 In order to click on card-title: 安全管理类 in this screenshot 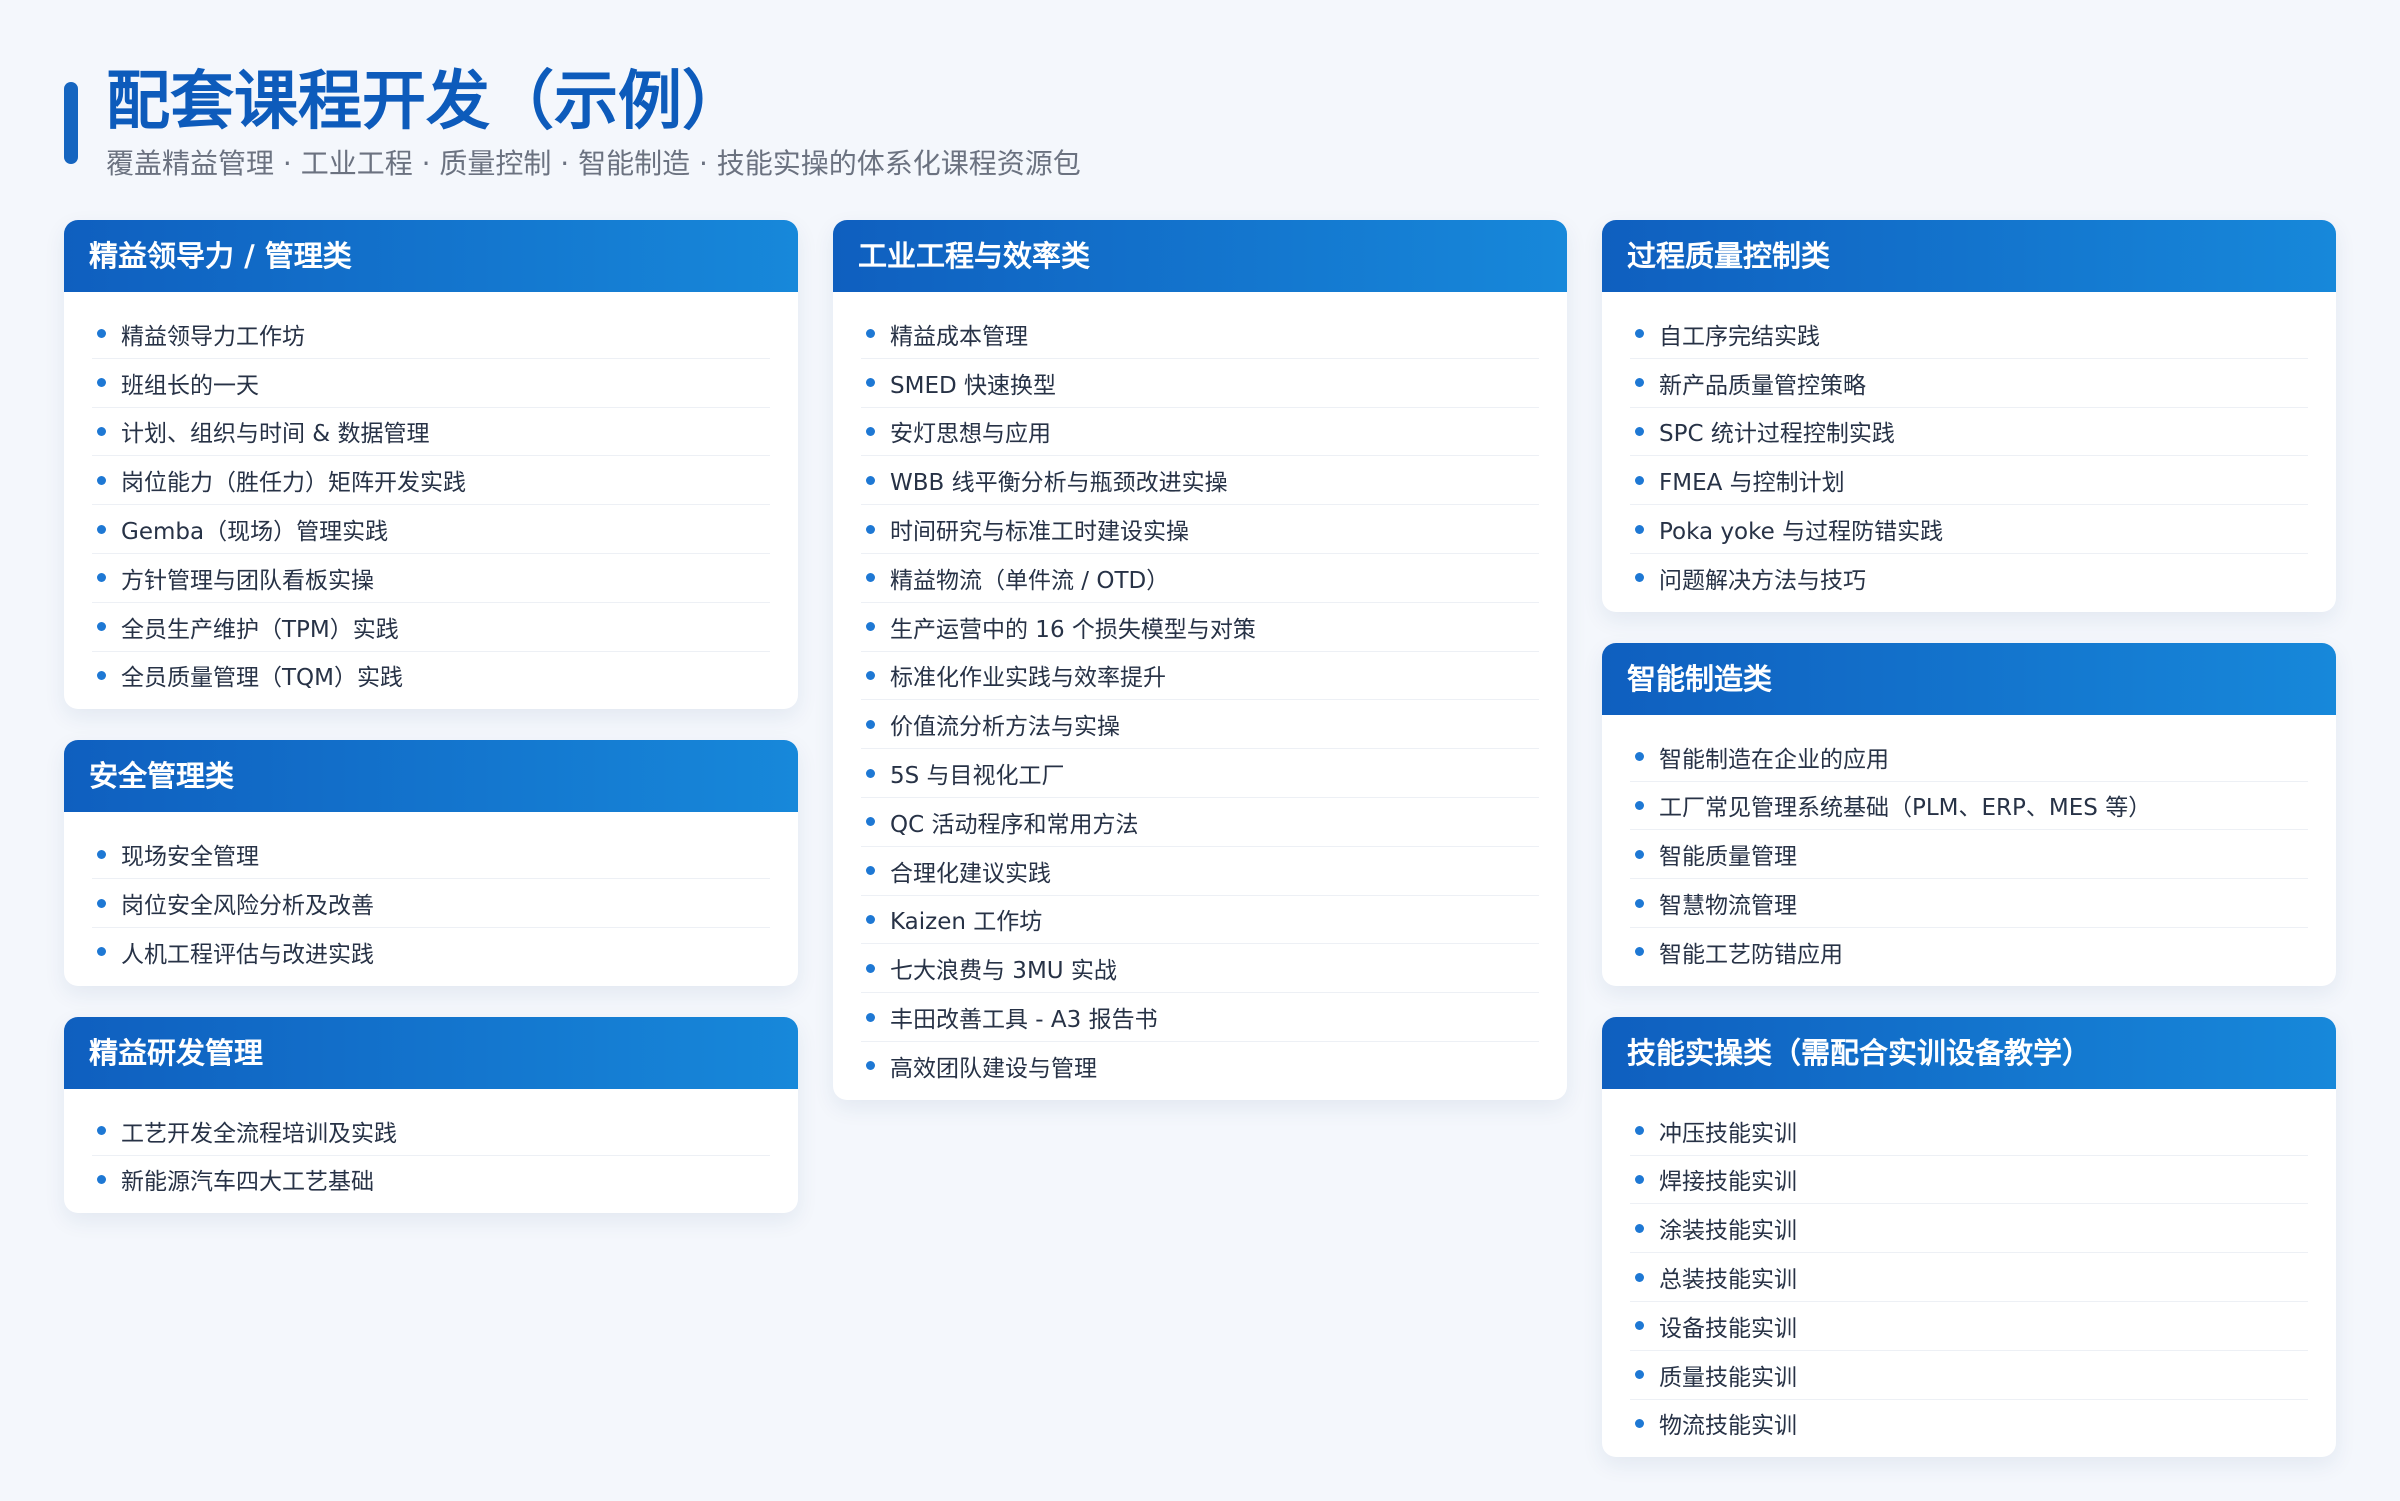, I will do `click(431, 776)`.